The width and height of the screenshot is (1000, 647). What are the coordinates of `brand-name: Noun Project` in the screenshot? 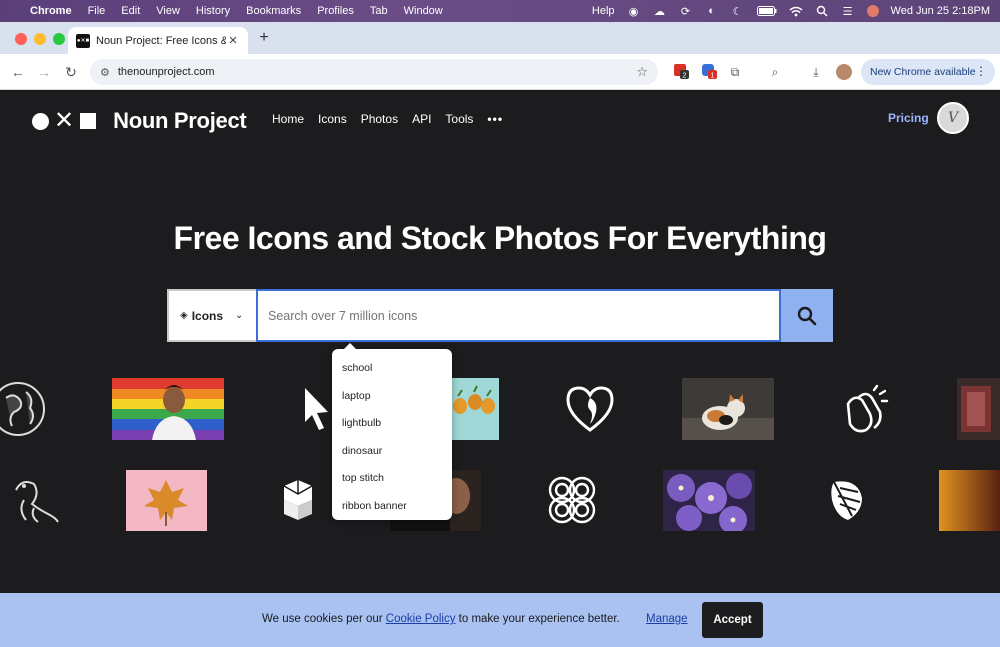 It's located at (180, 120).